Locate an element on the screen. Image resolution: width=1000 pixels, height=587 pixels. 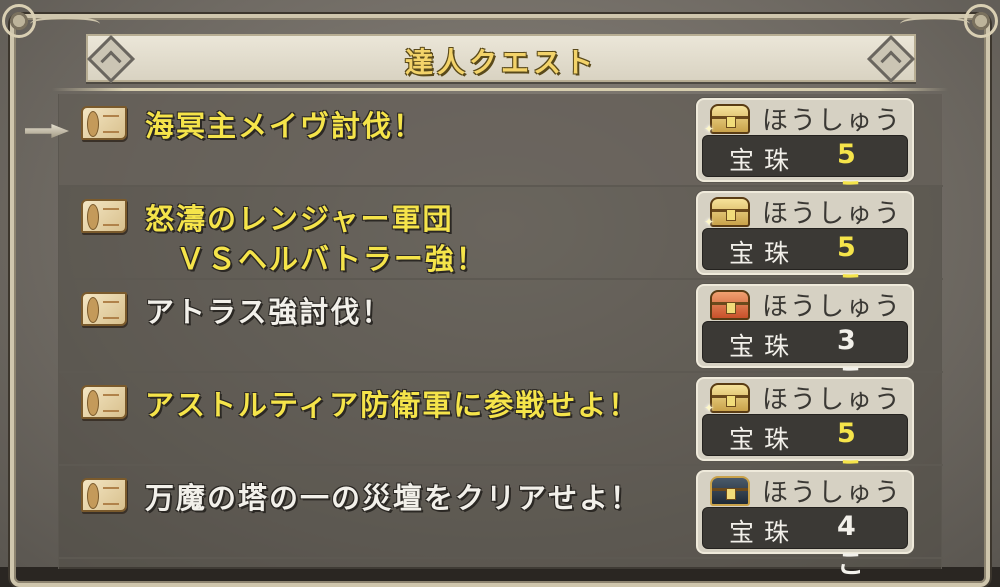
reward-item-count: 4こ is located at coordinates (857, 545).